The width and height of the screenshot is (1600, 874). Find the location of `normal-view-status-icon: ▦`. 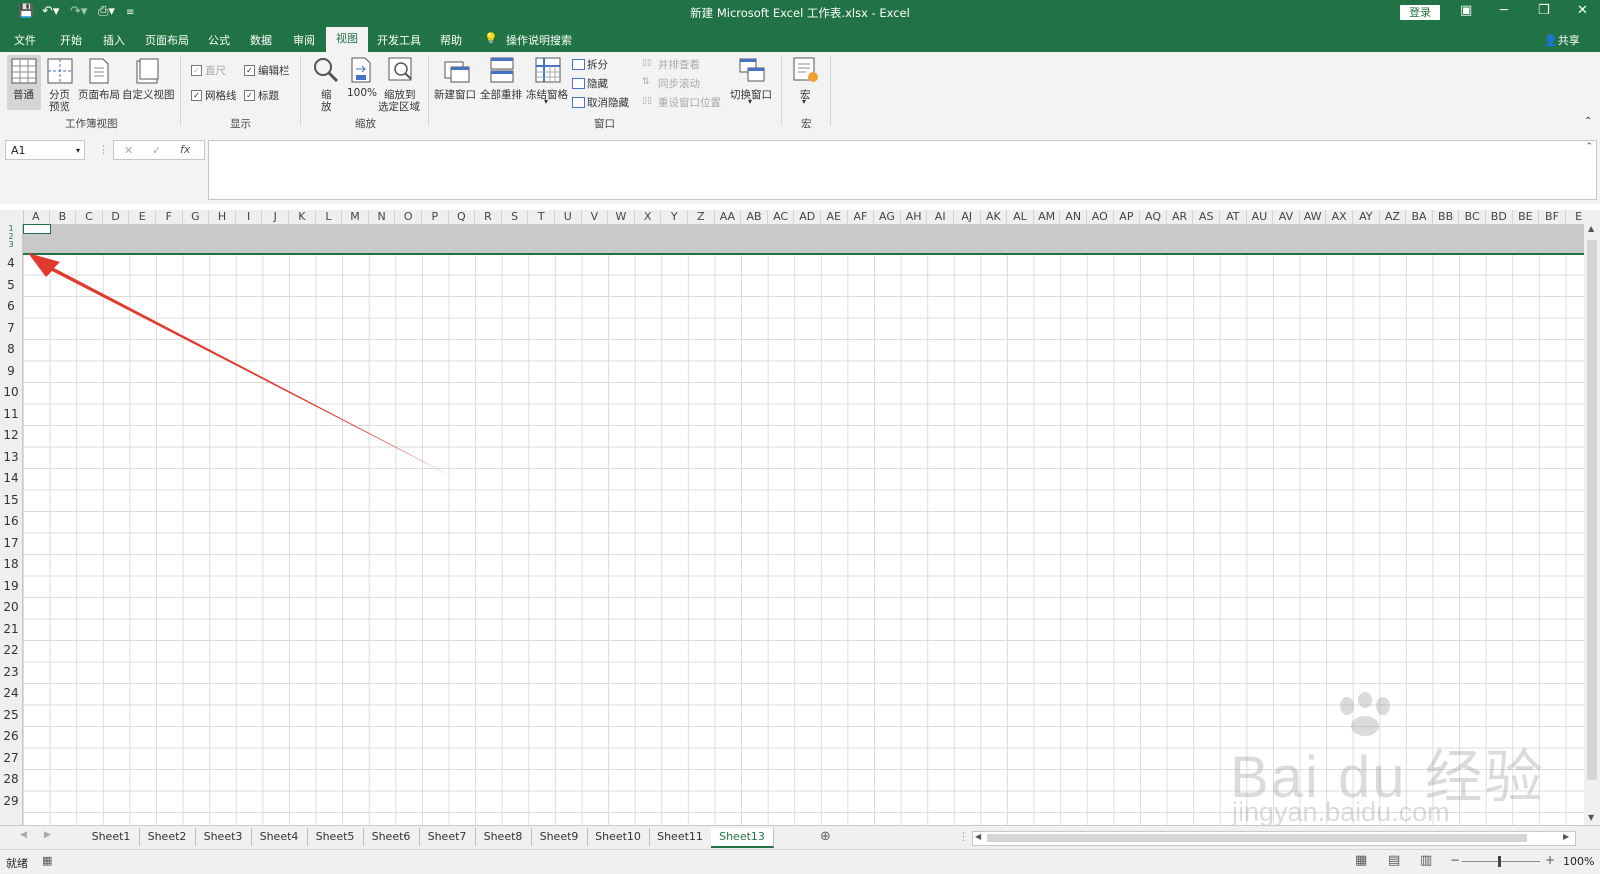

normal-view-status-icon: ▦ is located at coordinates (1361, 860).